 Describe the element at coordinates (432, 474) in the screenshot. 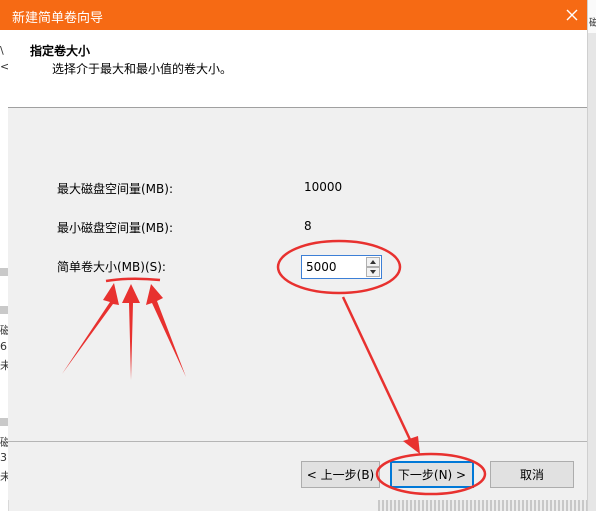

I see `next-button: 下一步(N) >` at that location.